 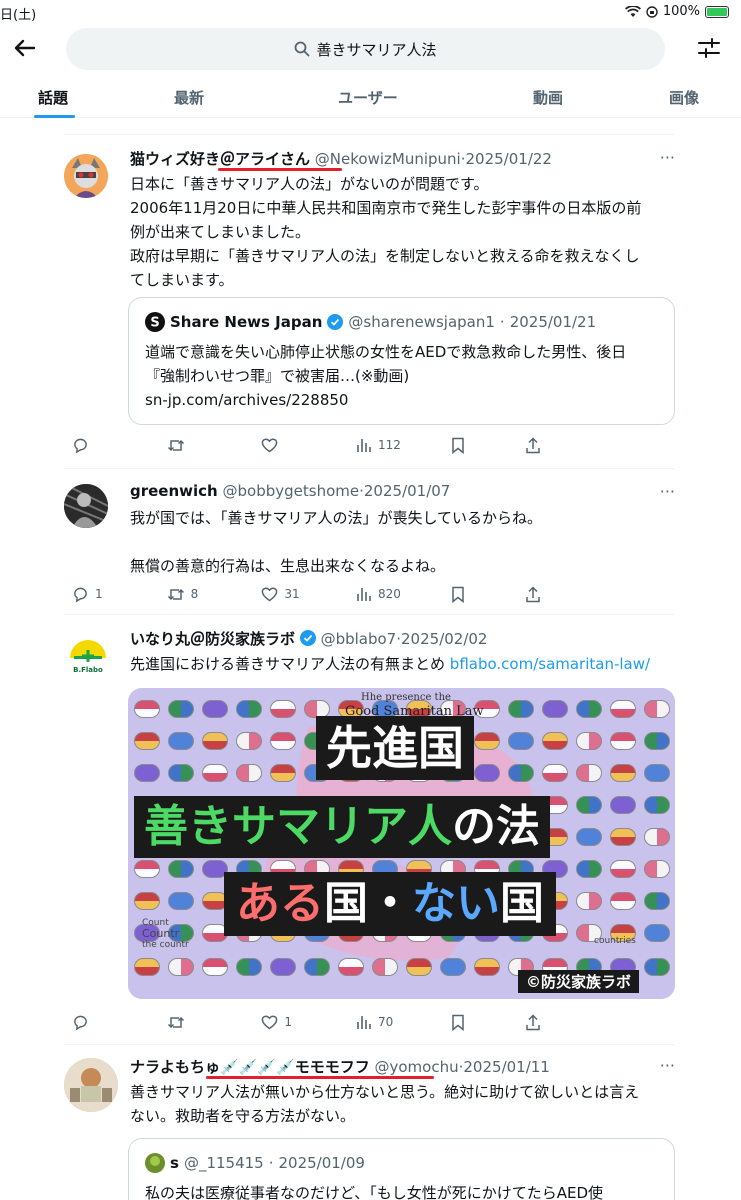 What do you see at coordinates (370, 12) in the screenshot?
I see `status-bar: 日(土) 100%` at bounding box center [370, 12].